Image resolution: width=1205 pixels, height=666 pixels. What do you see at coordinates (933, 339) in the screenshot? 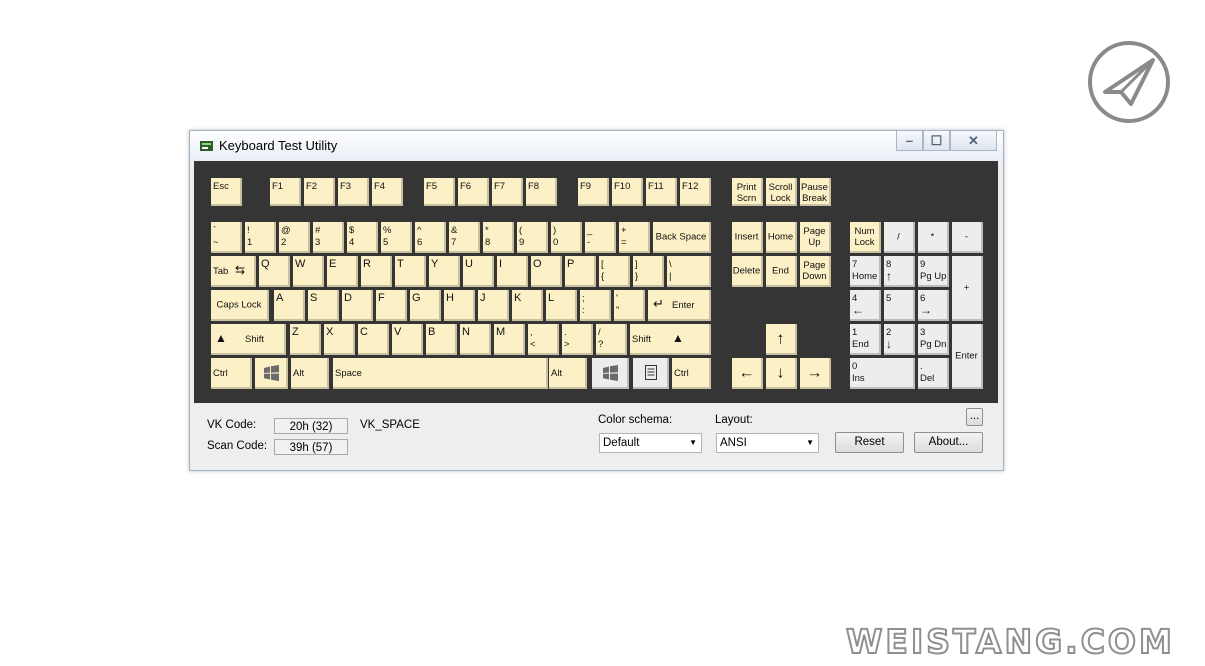
I see `key-num-3: 3 Pg Dn` at bounding box center [933, 339].